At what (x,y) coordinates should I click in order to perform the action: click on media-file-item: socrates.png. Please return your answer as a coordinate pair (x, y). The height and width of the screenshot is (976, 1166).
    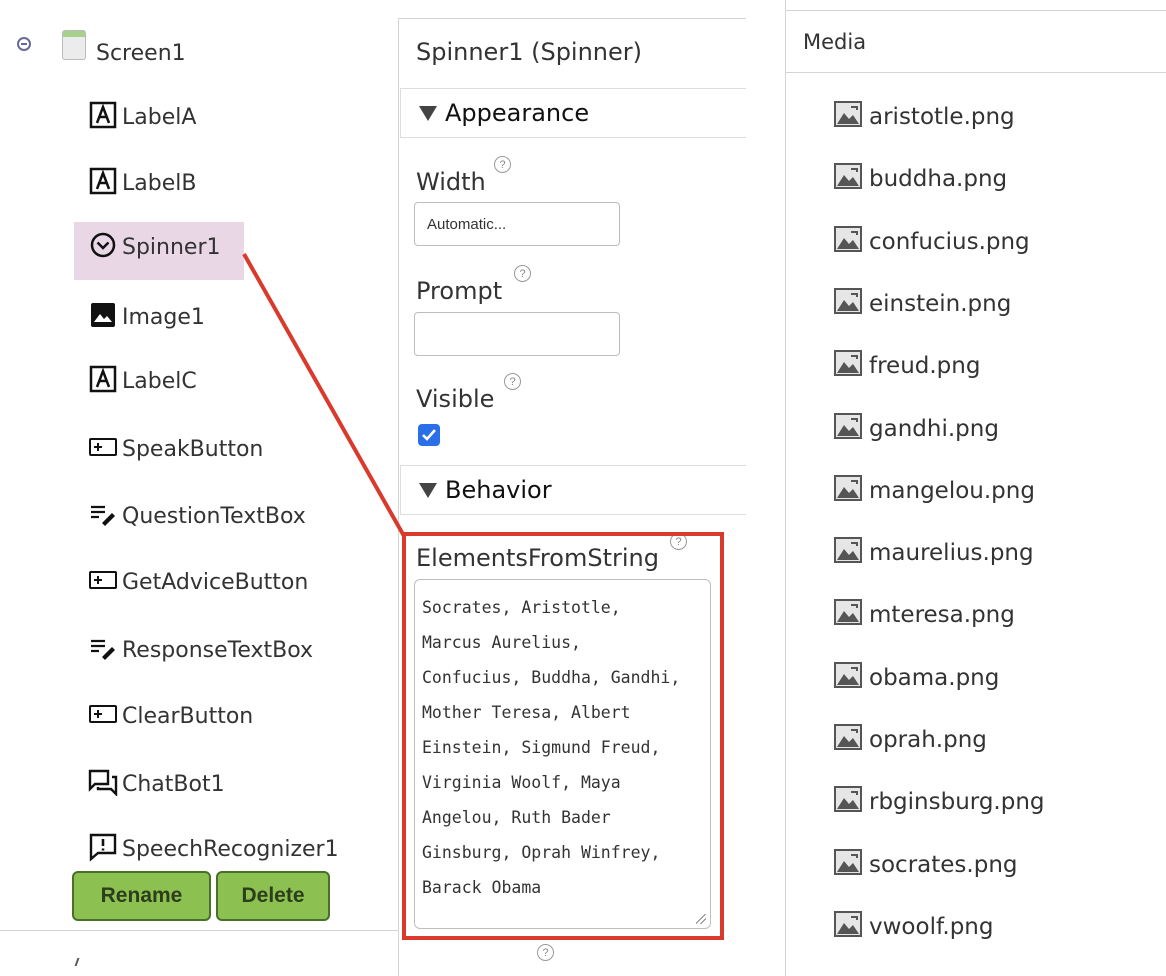
    Looking at the image, I should click on (925, 863).